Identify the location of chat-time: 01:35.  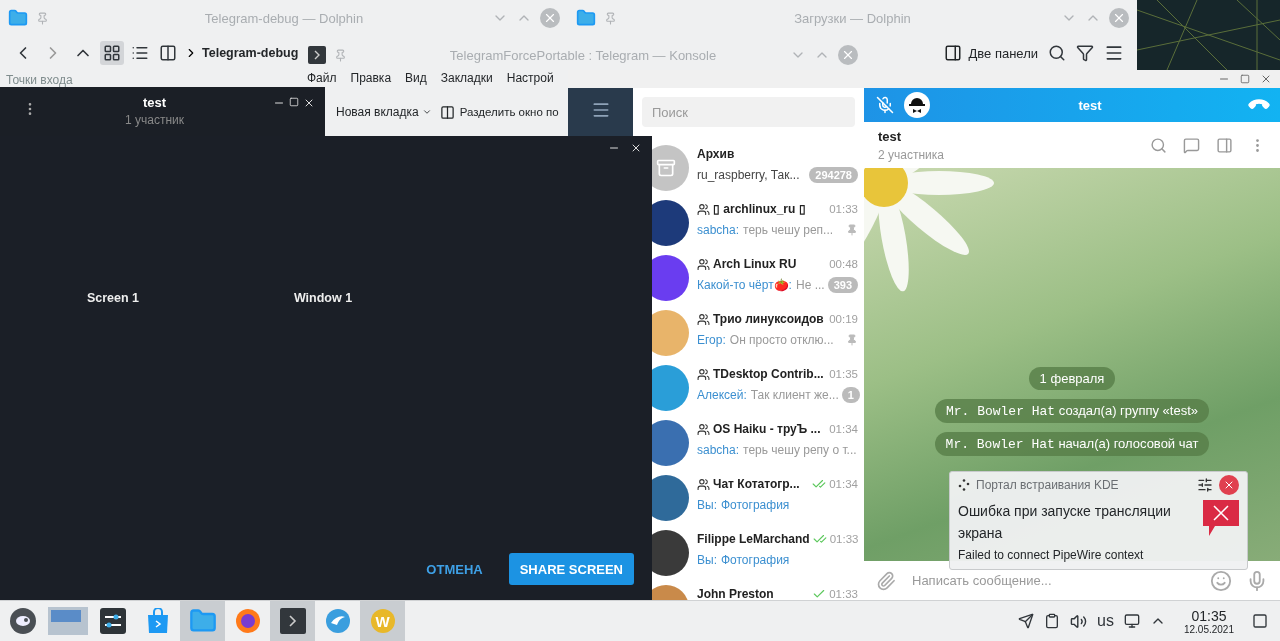
(843, 374).